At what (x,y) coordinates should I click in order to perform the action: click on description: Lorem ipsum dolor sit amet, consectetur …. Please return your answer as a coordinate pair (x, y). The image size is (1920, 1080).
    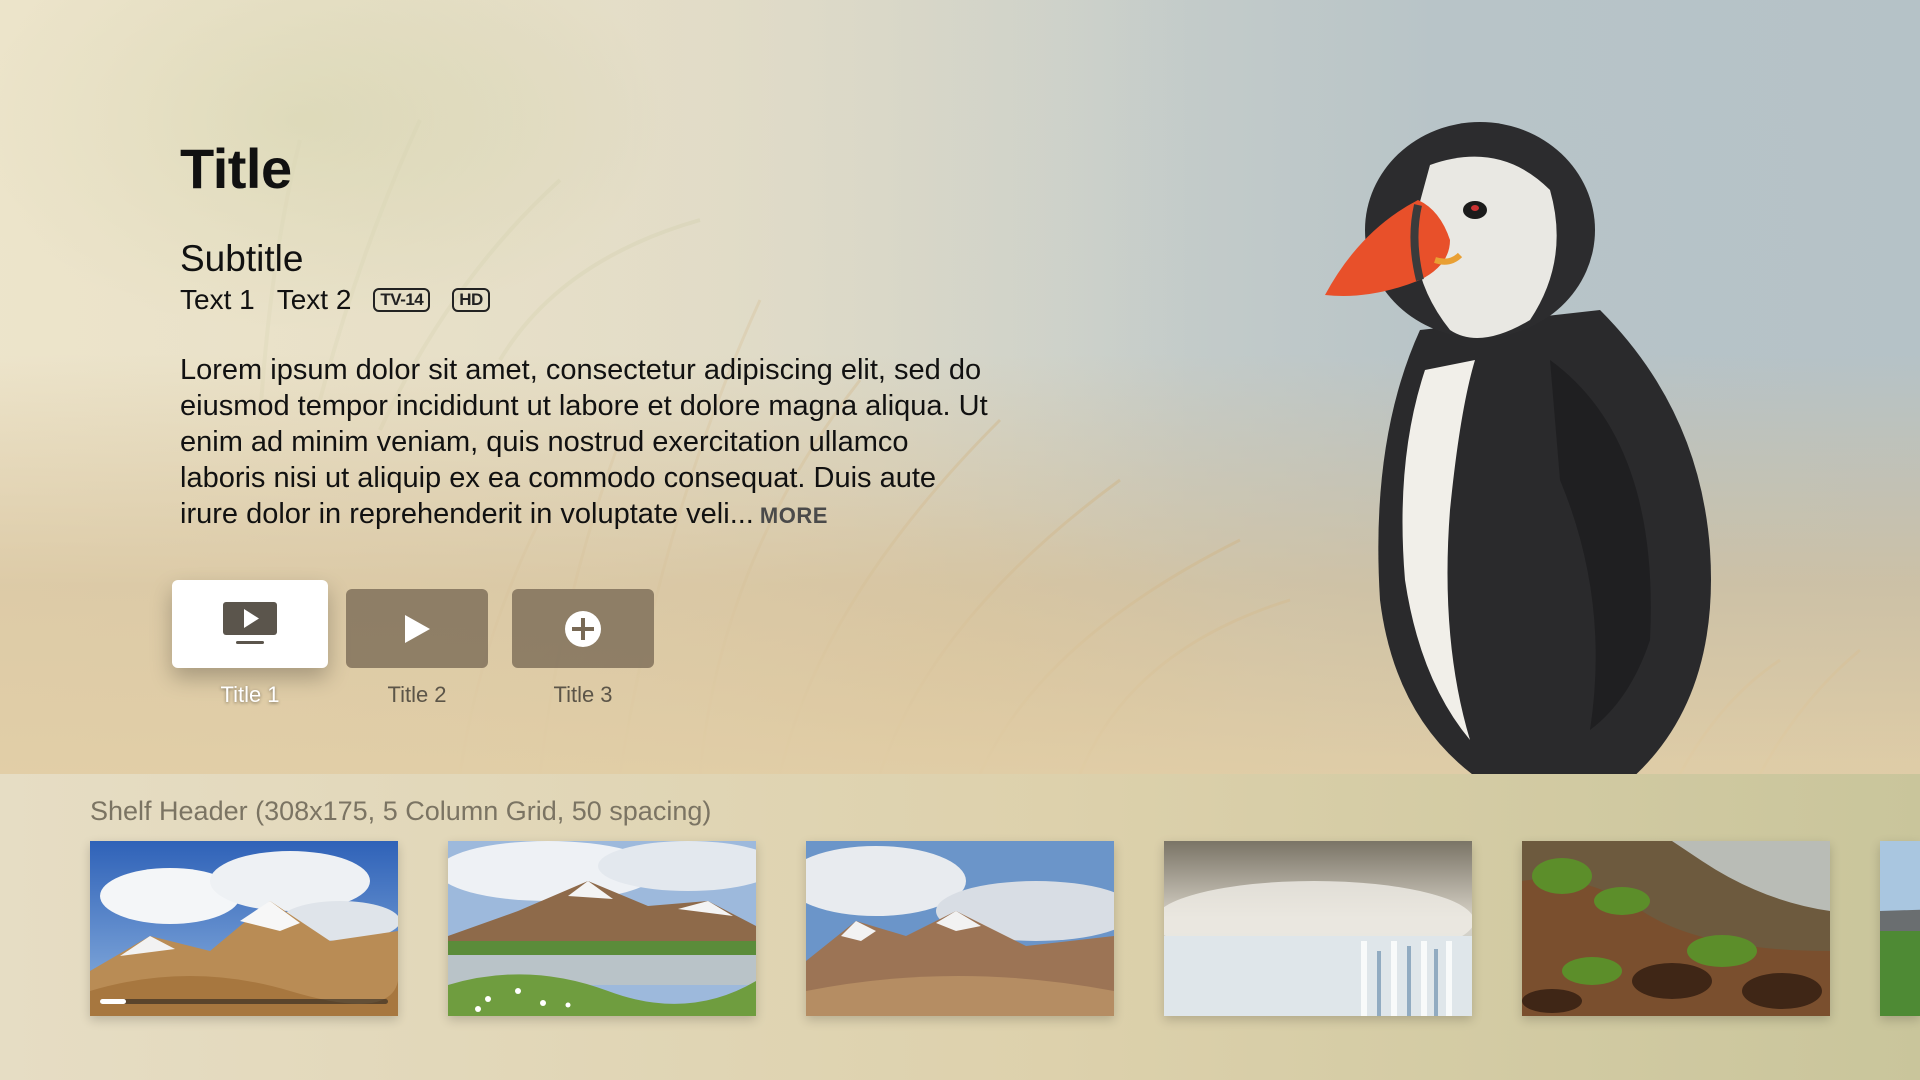
    Looking at the image, I should click on (590, 443).